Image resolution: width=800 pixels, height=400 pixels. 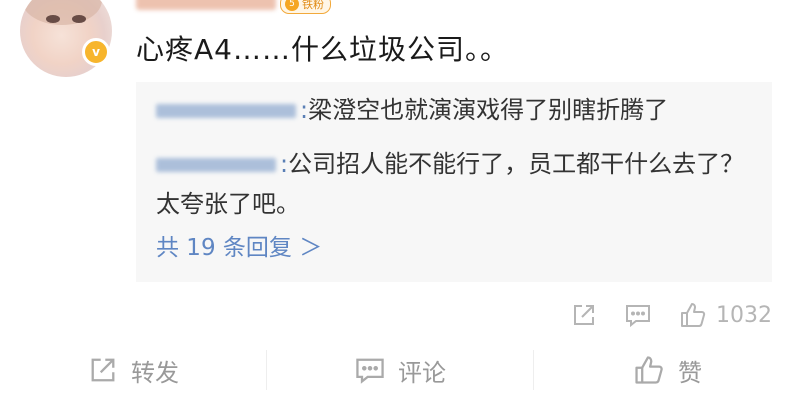 What do you see at coordinates (744, 315) in the screenshot?
I see `like-count: 1032` at bounding box center [744, 315].